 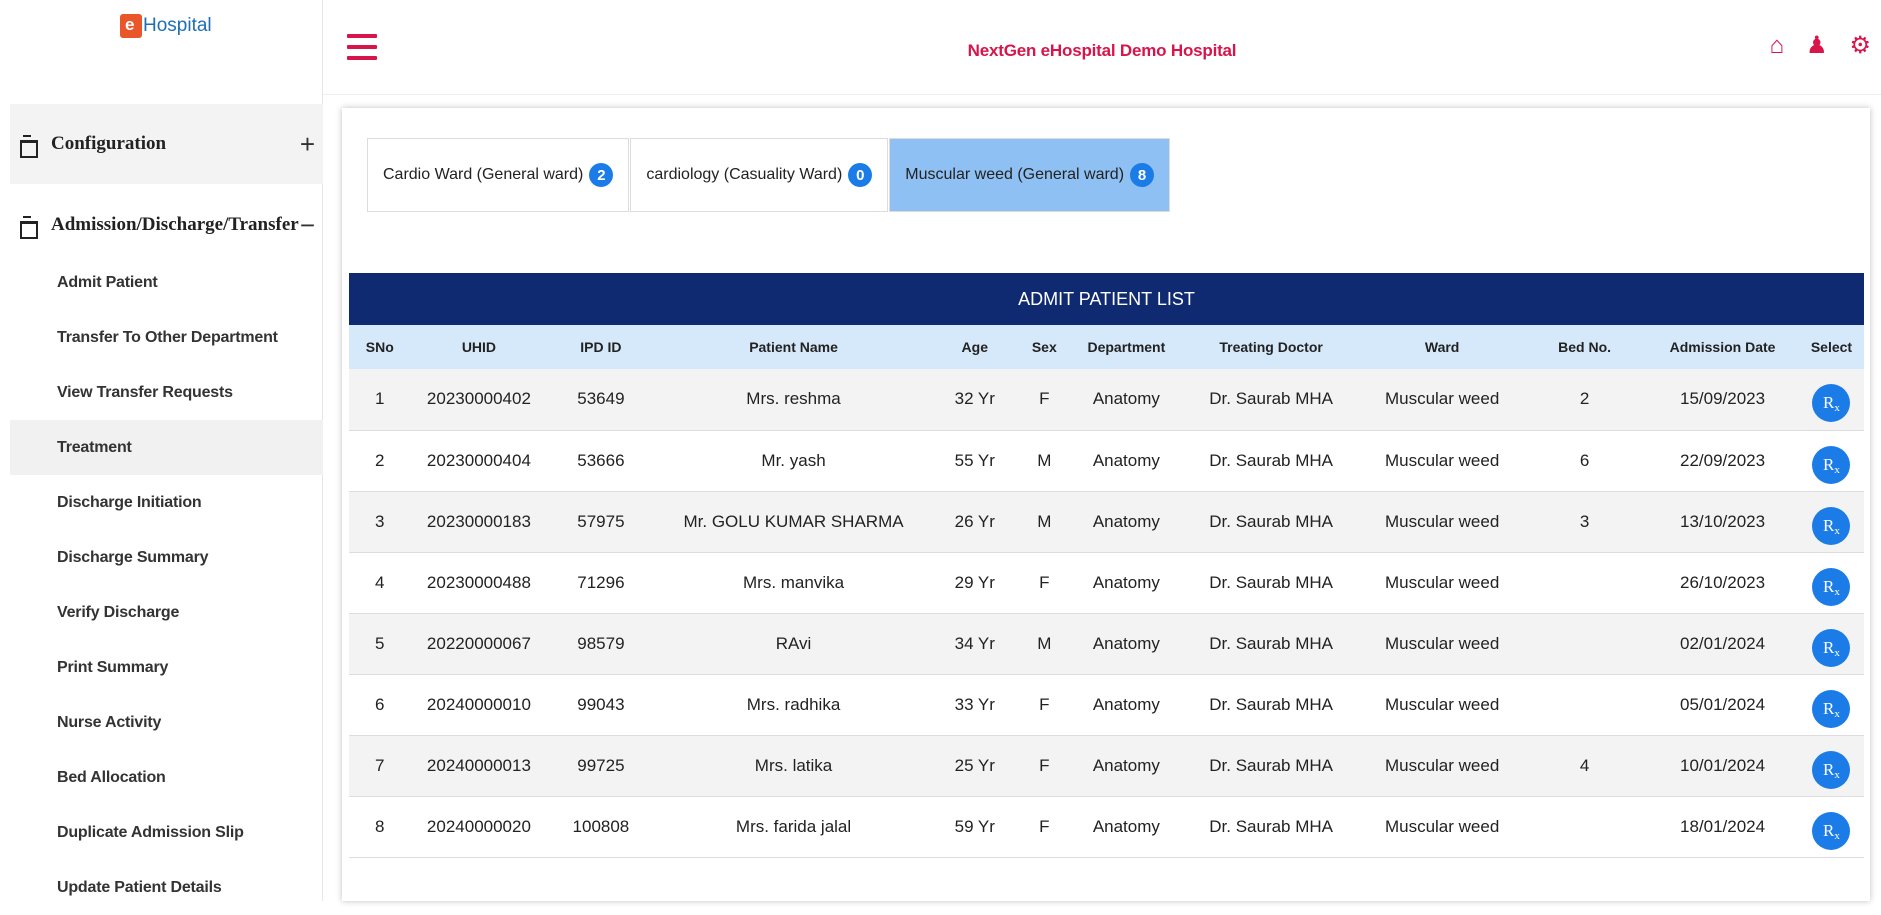 What do you see at coordinates (131, 26) in the screenshot?
I see `logo-mark-icon` at bounding box center [131, 26].